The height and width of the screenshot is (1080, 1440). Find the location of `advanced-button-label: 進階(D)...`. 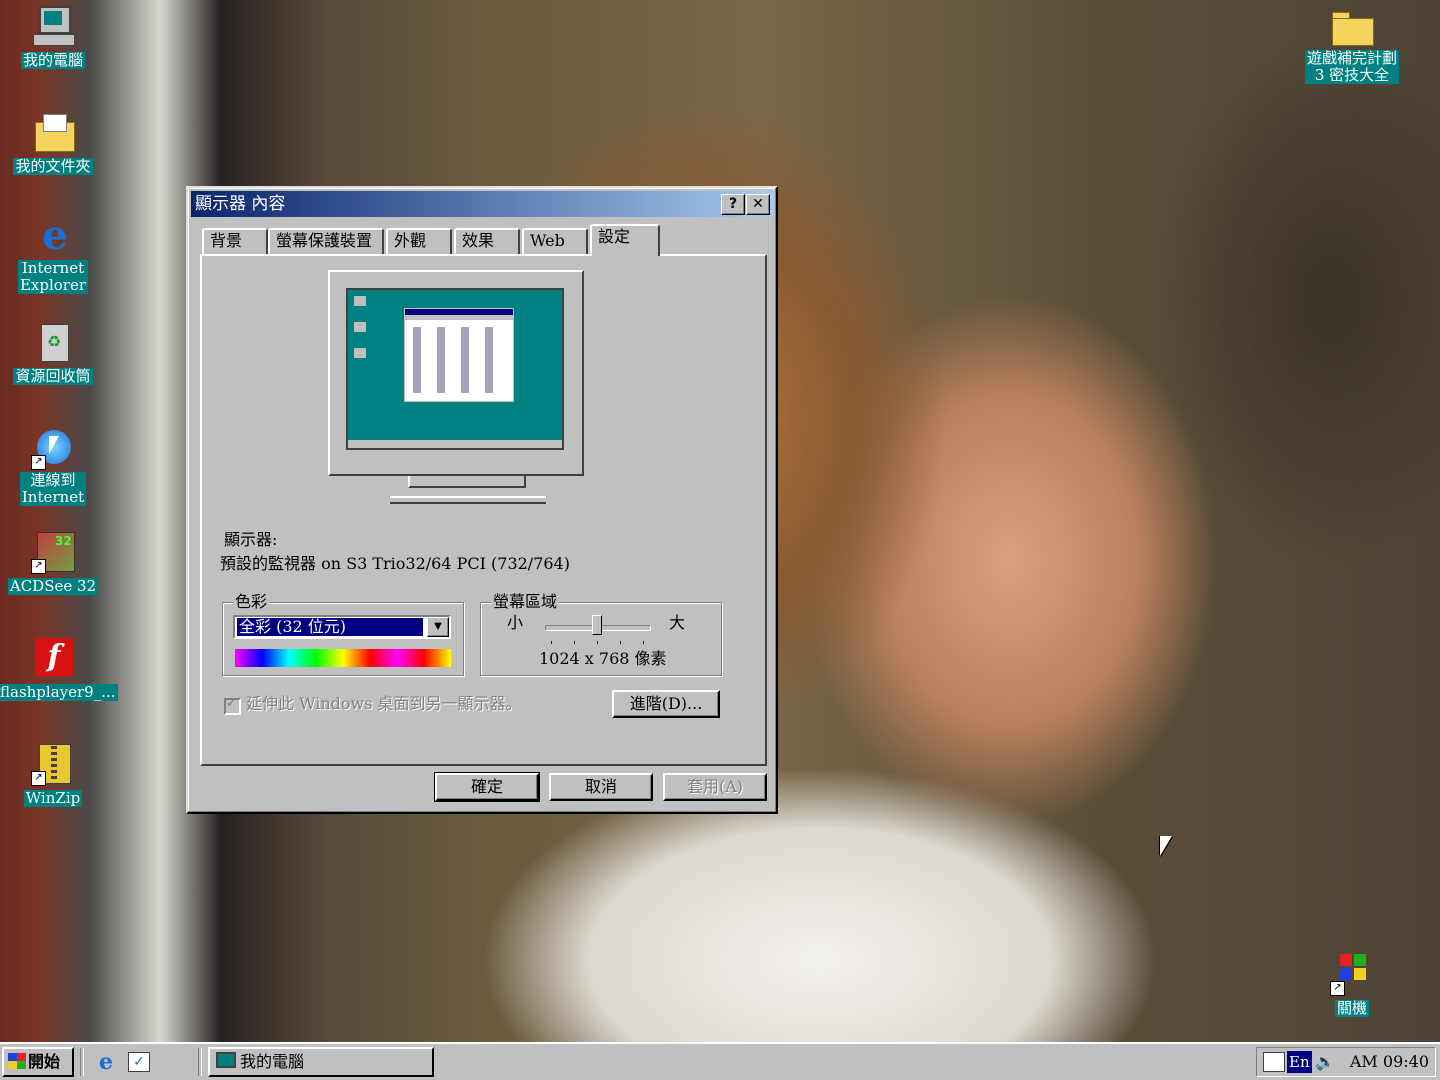

advanced-button-label: 進階(D)... is located at coordinates (666, 703).